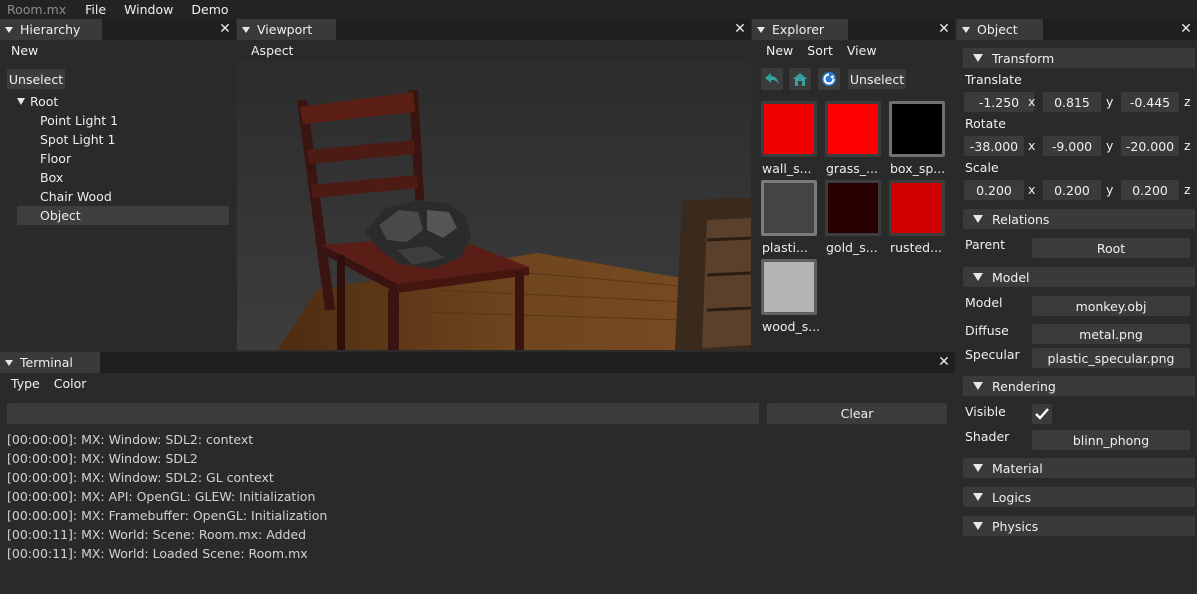 This screenshot has width=1197, height=594. I want to click on terminal-command-input, so click(383, 413).